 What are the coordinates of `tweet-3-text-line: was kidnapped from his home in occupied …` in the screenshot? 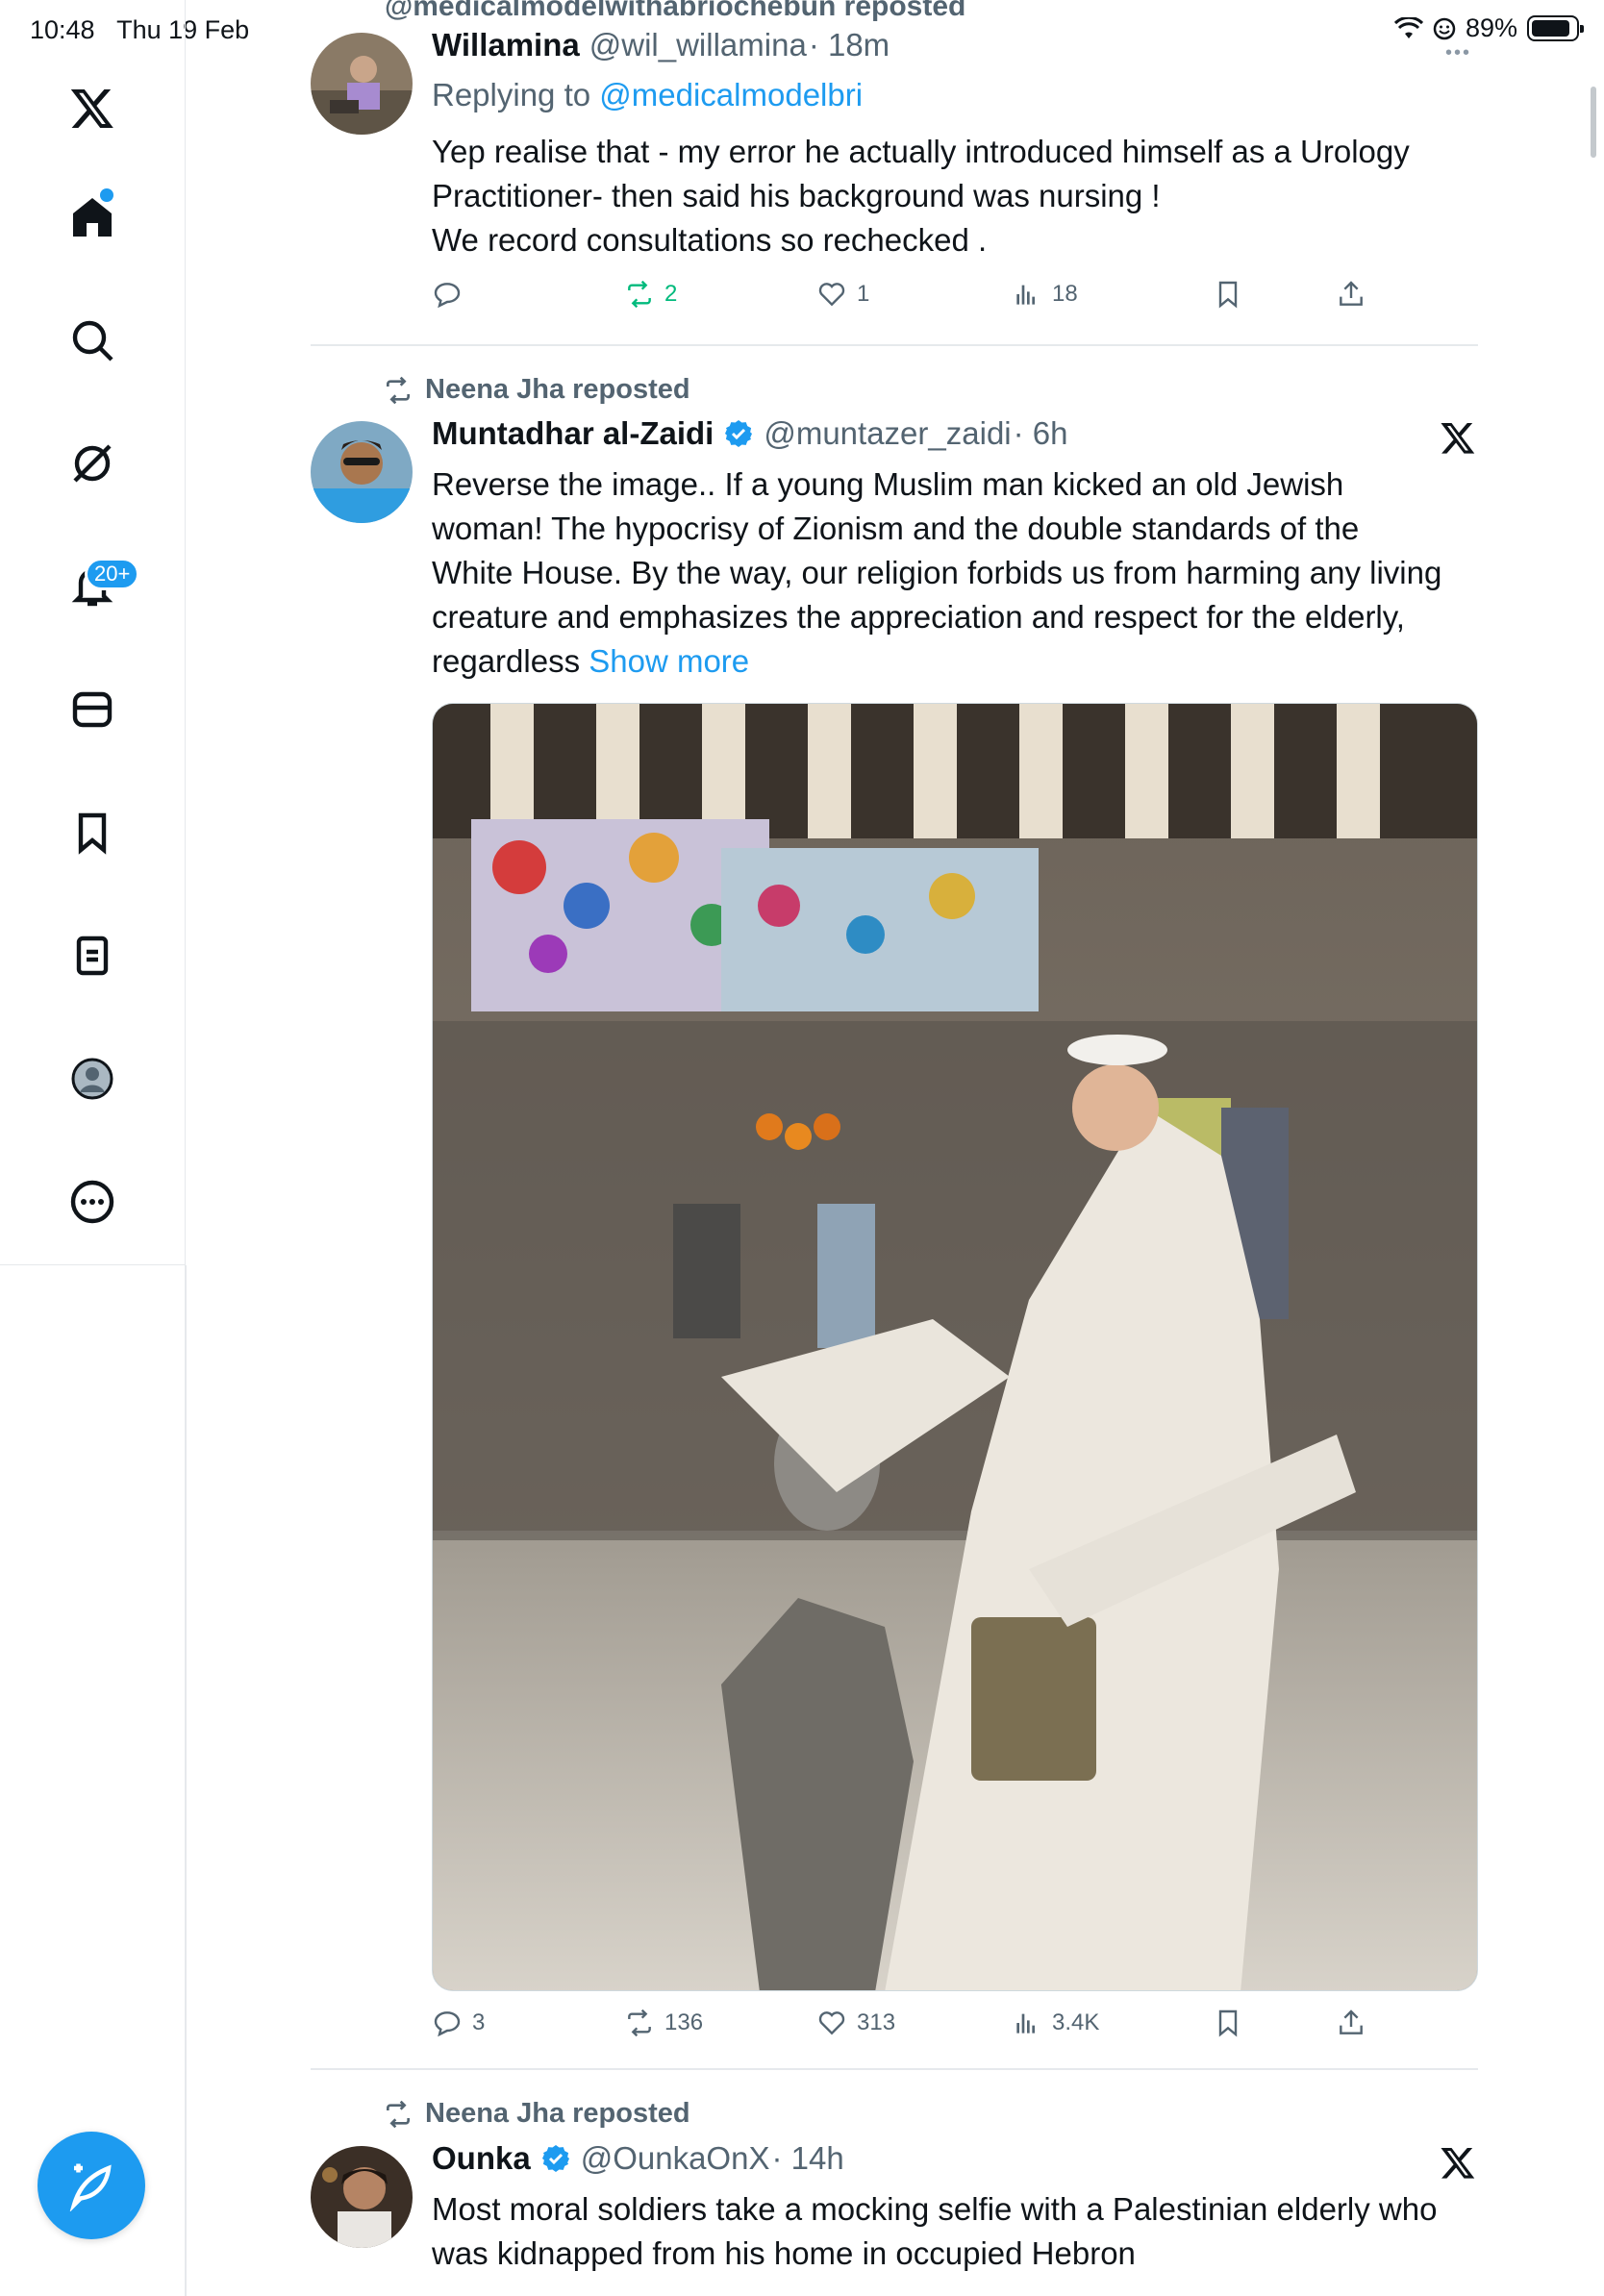 It's located at (784, 2253).